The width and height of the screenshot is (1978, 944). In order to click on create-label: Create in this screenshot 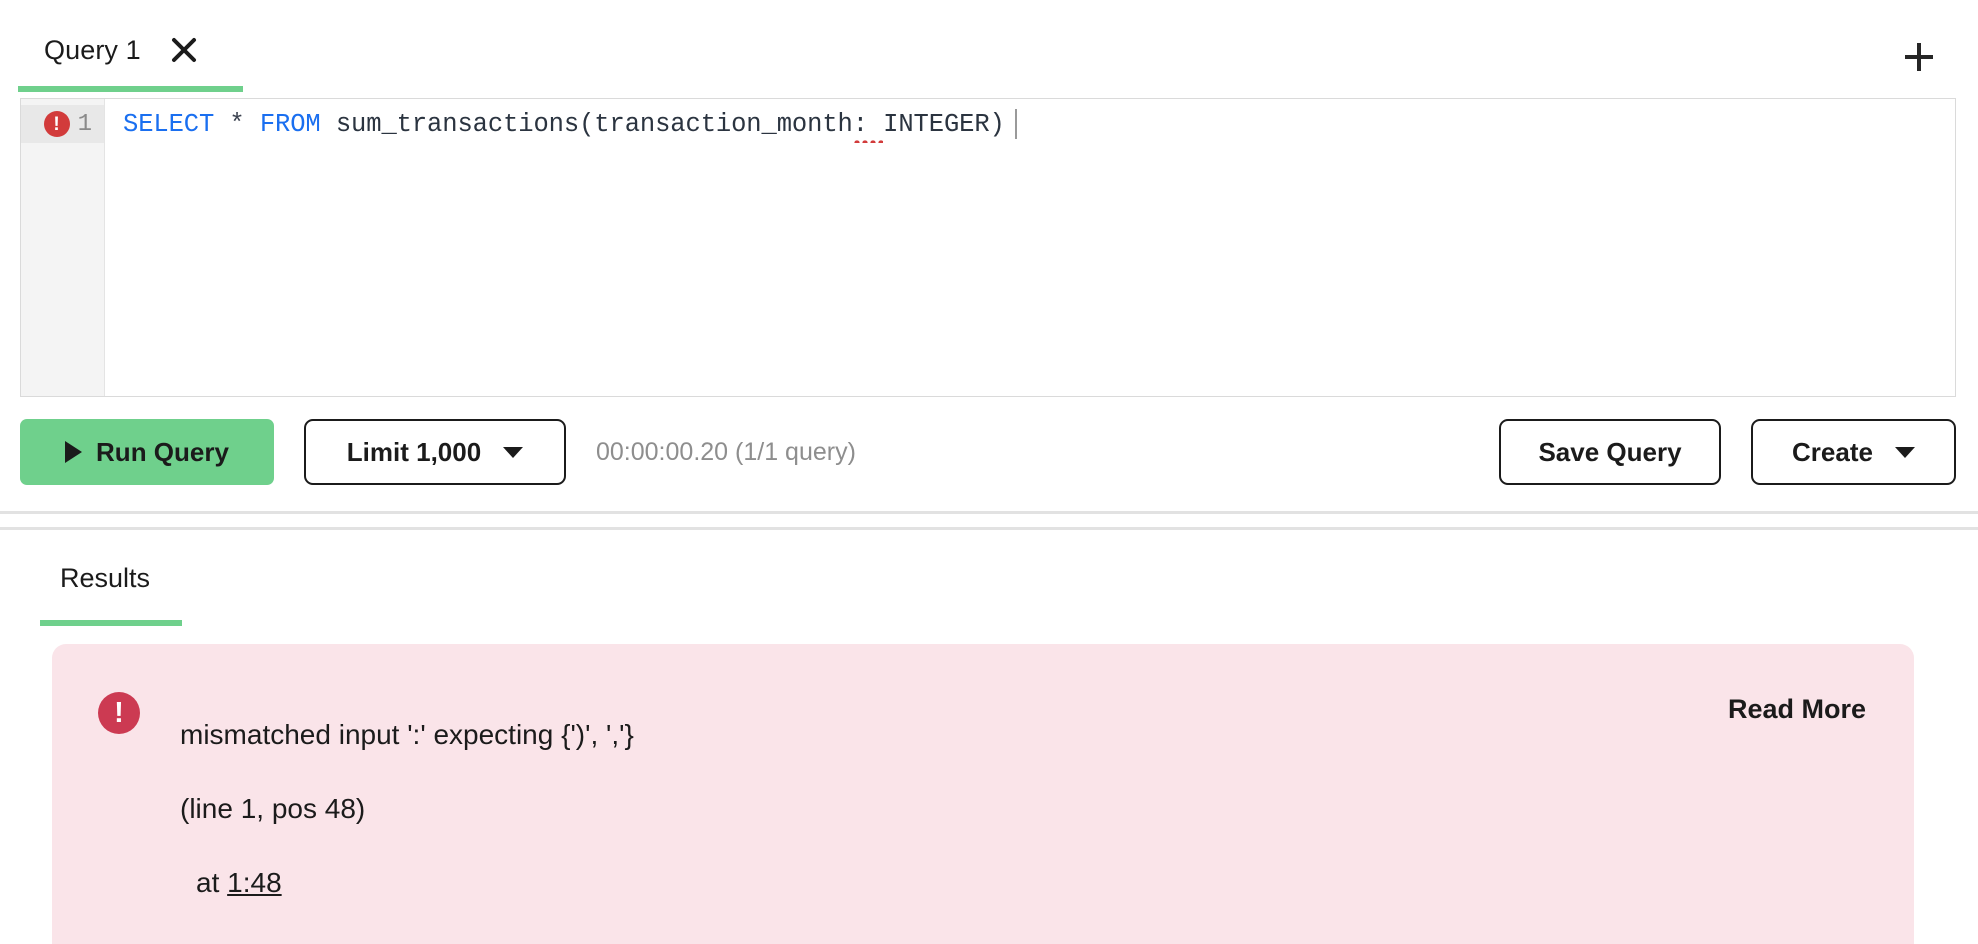, I will do `click(1832, 451)`.